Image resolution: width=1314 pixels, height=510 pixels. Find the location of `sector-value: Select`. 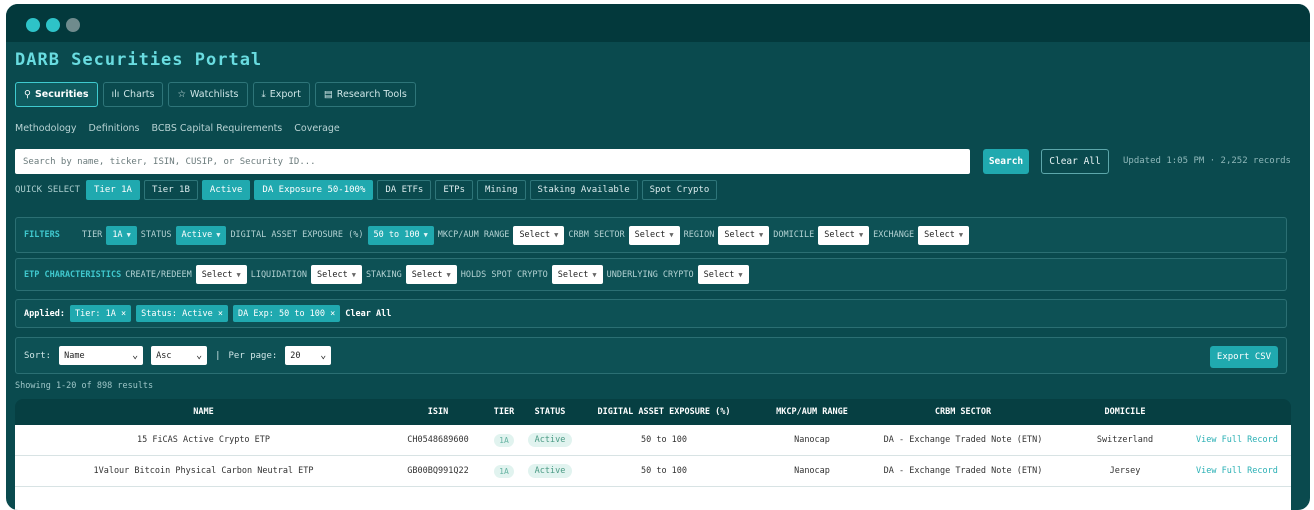

sector-value: Select is located at coordinates (650, 235).